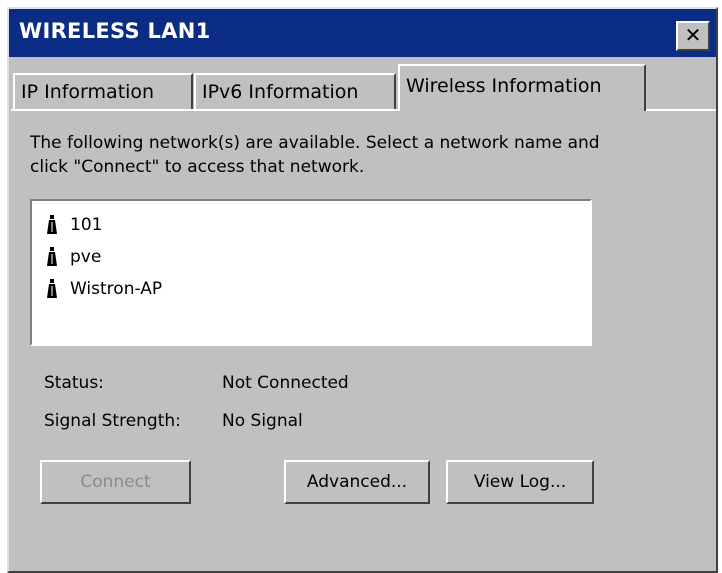 This screenshot has width=722, height=573. What do you see at coordinates (112, 421) in the screenshot?
I see `signal-strength-label: Signal Strength:` at bounding box center [112, 421].